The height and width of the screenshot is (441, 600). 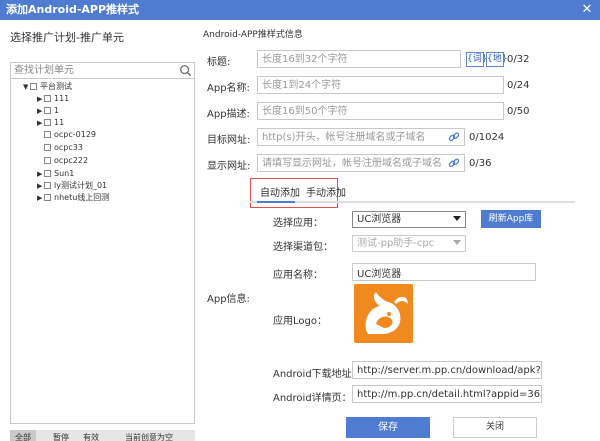 What do you see at coordinates (73, 9) in the screenshot?
I see `window-title: 添加Android-APP推样式` at bounding box center [73, 9].